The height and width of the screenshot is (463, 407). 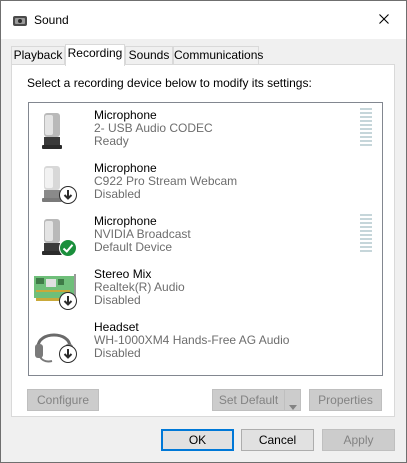 I want to click on device-description: WH-1000XM4 Hands-Free AG Audio, so click(x=192, y=340).